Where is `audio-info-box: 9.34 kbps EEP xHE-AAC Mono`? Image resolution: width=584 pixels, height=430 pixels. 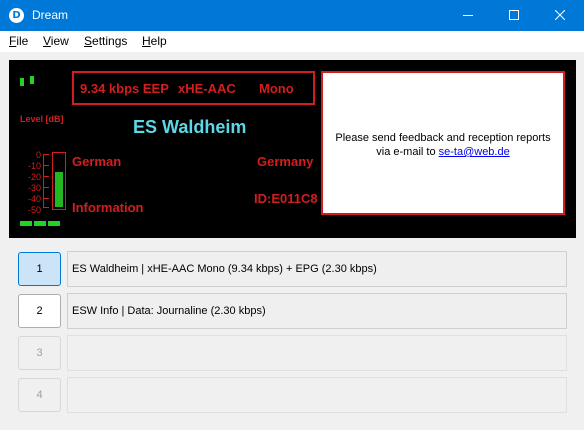
audio-info-box: 9.34 kbps EEP xHE-AAC Mono is located at coordinates (193, 88).